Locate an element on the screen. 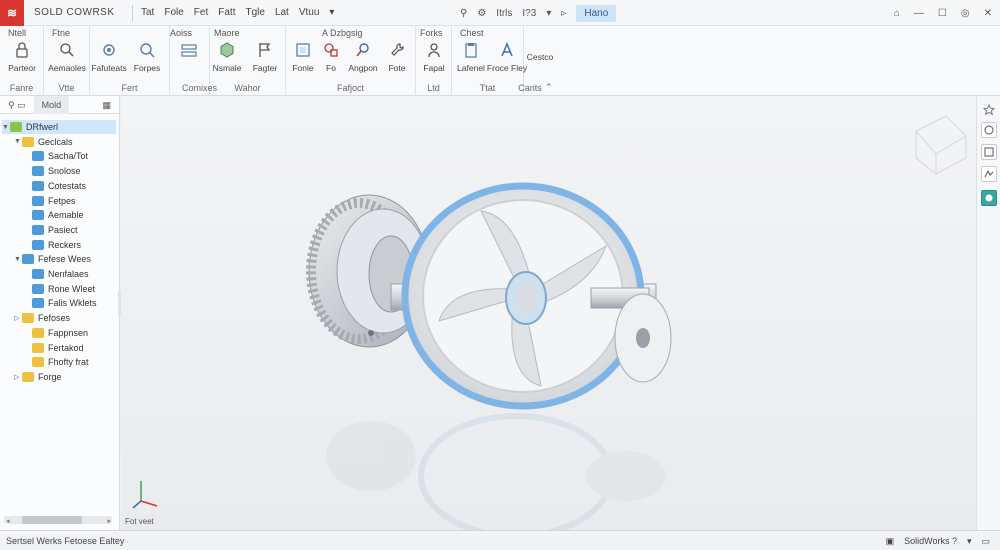 This screenshot has height=550, width=1000. tree-node-label: Fetpes is located at coordinates (62, 200).